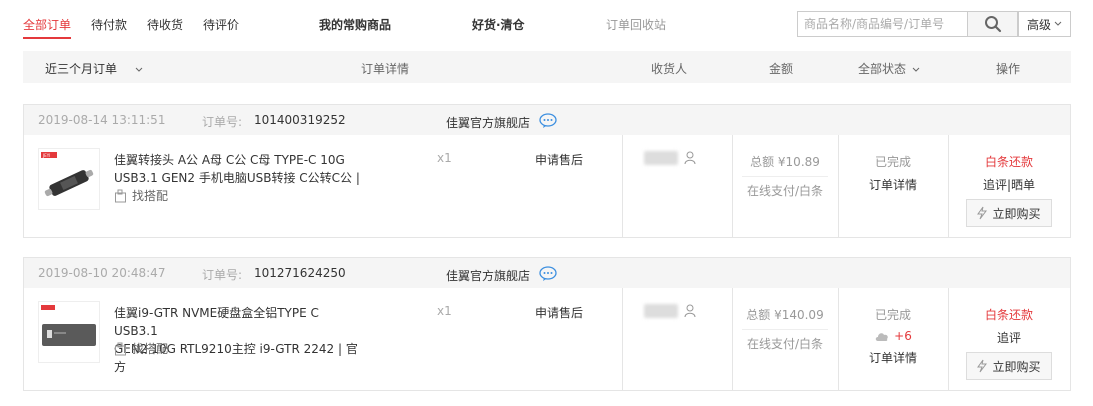 Image resolution: width=1093 pixels, height=406 pixels. I want to click on advanced-search-button: 高级, so click(1044, 24).